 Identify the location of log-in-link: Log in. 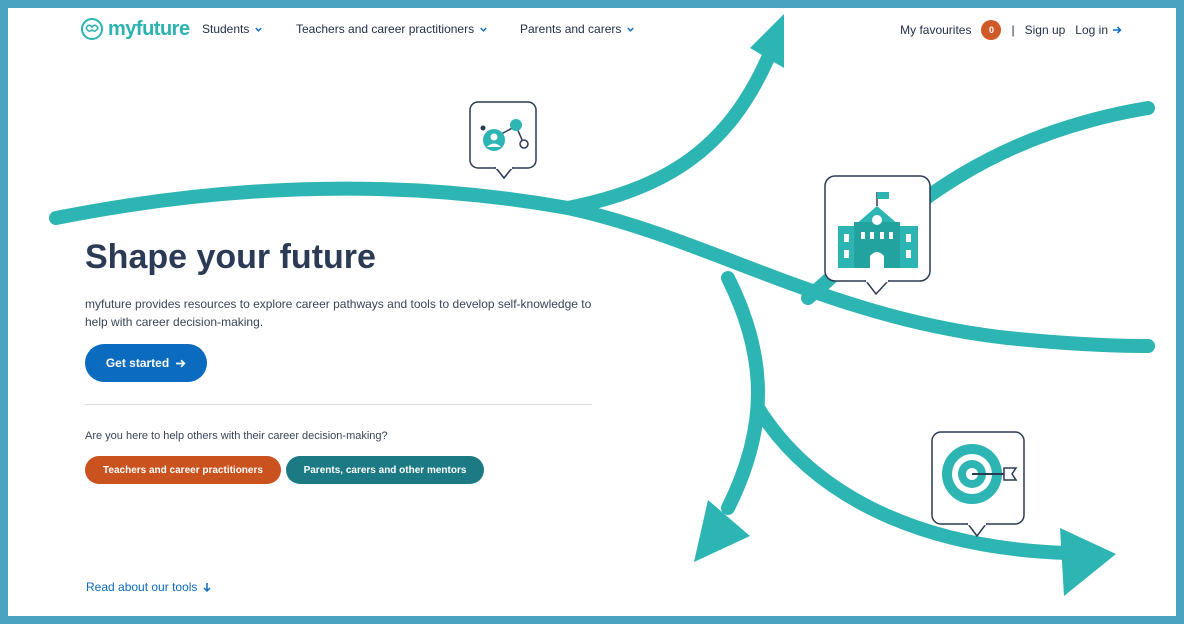
(1098, 30).